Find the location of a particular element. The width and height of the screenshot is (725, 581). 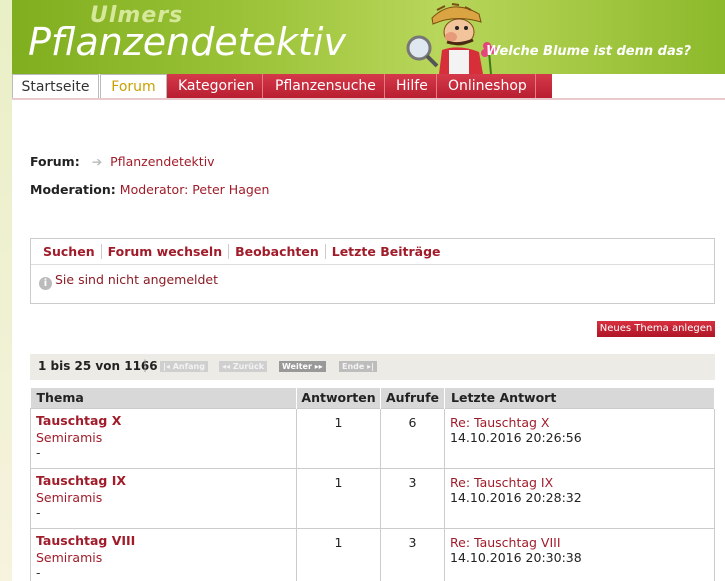

last-reply-date: 14.10.2016 20:30:38 is located at coordinates (516, 557).